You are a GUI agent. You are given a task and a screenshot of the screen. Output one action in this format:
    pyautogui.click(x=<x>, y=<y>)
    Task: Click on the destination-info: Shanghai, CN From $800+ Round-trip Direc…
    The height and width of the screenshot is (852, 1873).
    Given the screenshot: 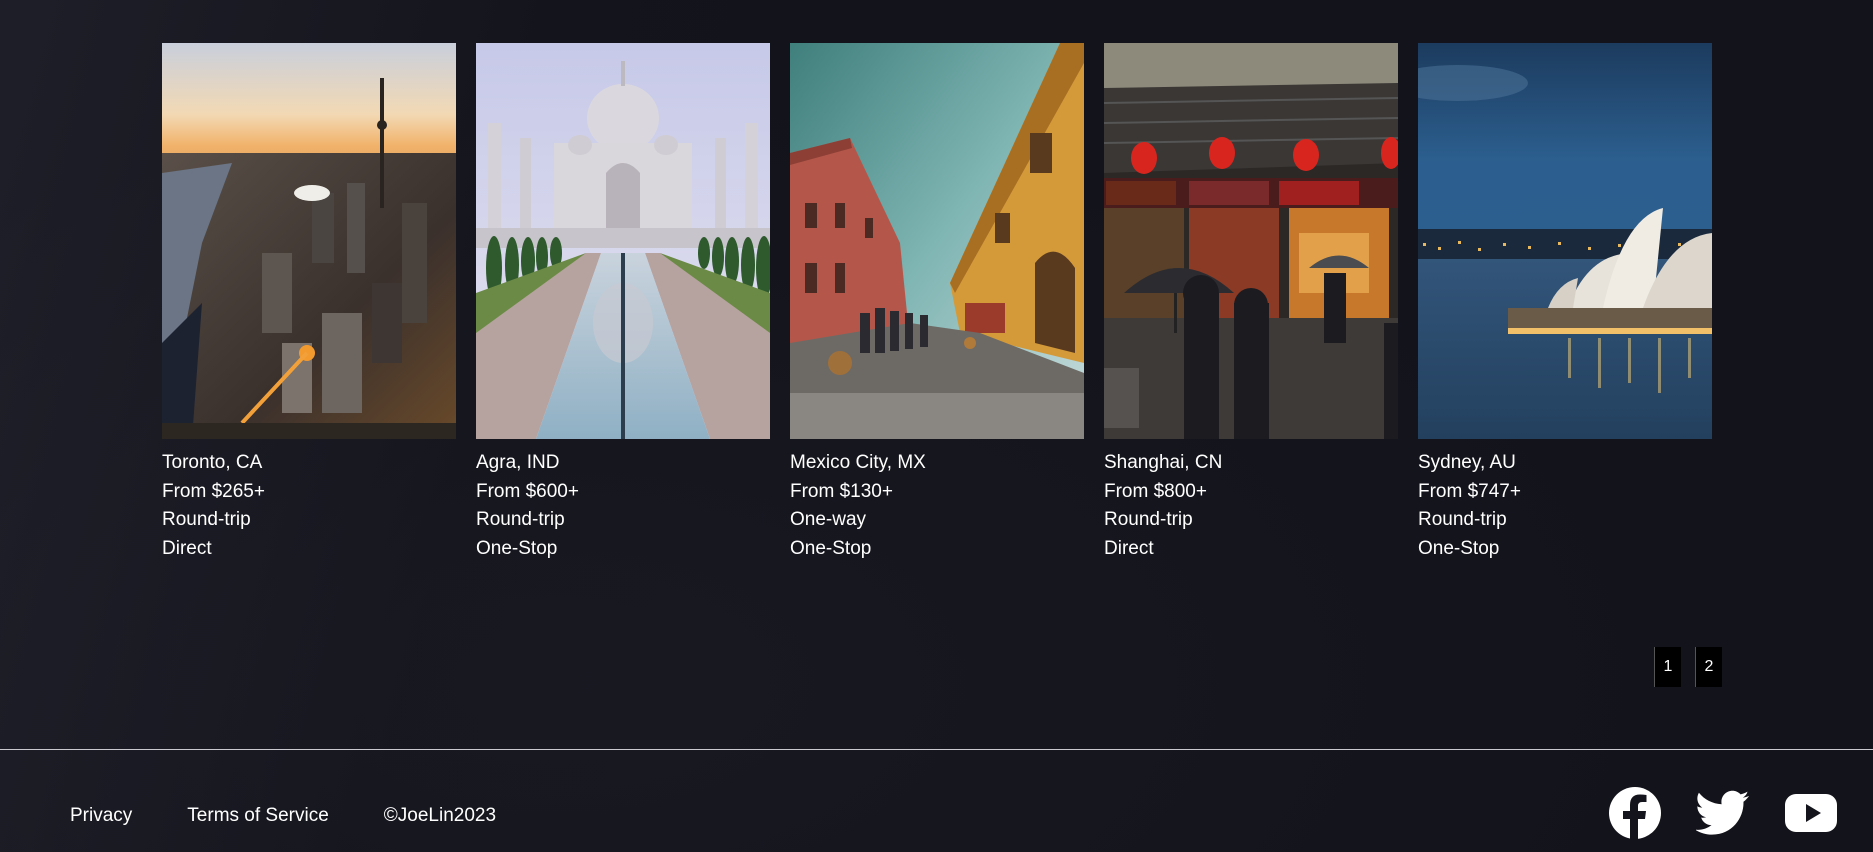 What is the action you would take?
    pyautogui.click(x=1251, y=506)
    